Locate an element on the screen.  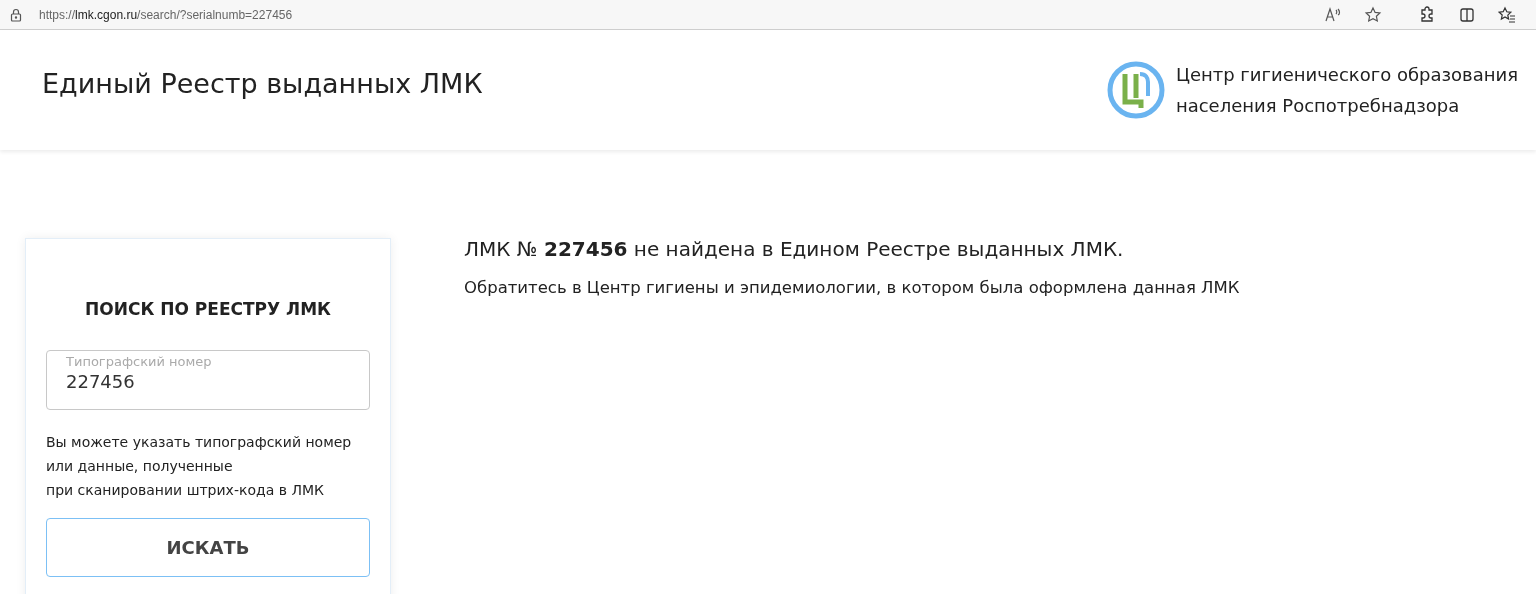
logo-icon is located at coordinates (1135, 90).